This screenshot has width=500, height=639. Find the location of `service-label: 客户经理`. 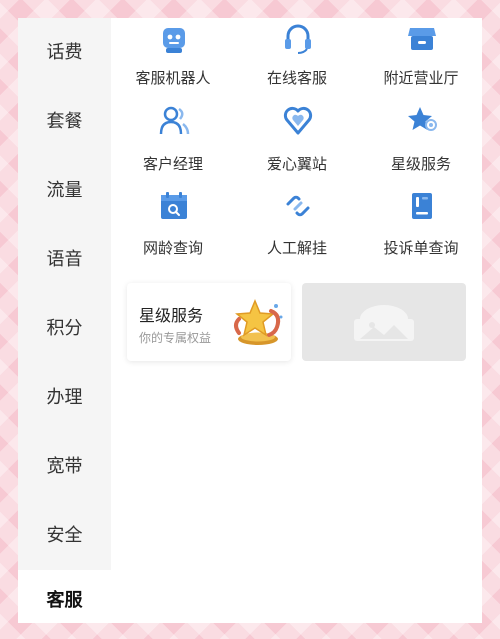

service-label: 客户经理 is located at coordinates (172, 164).